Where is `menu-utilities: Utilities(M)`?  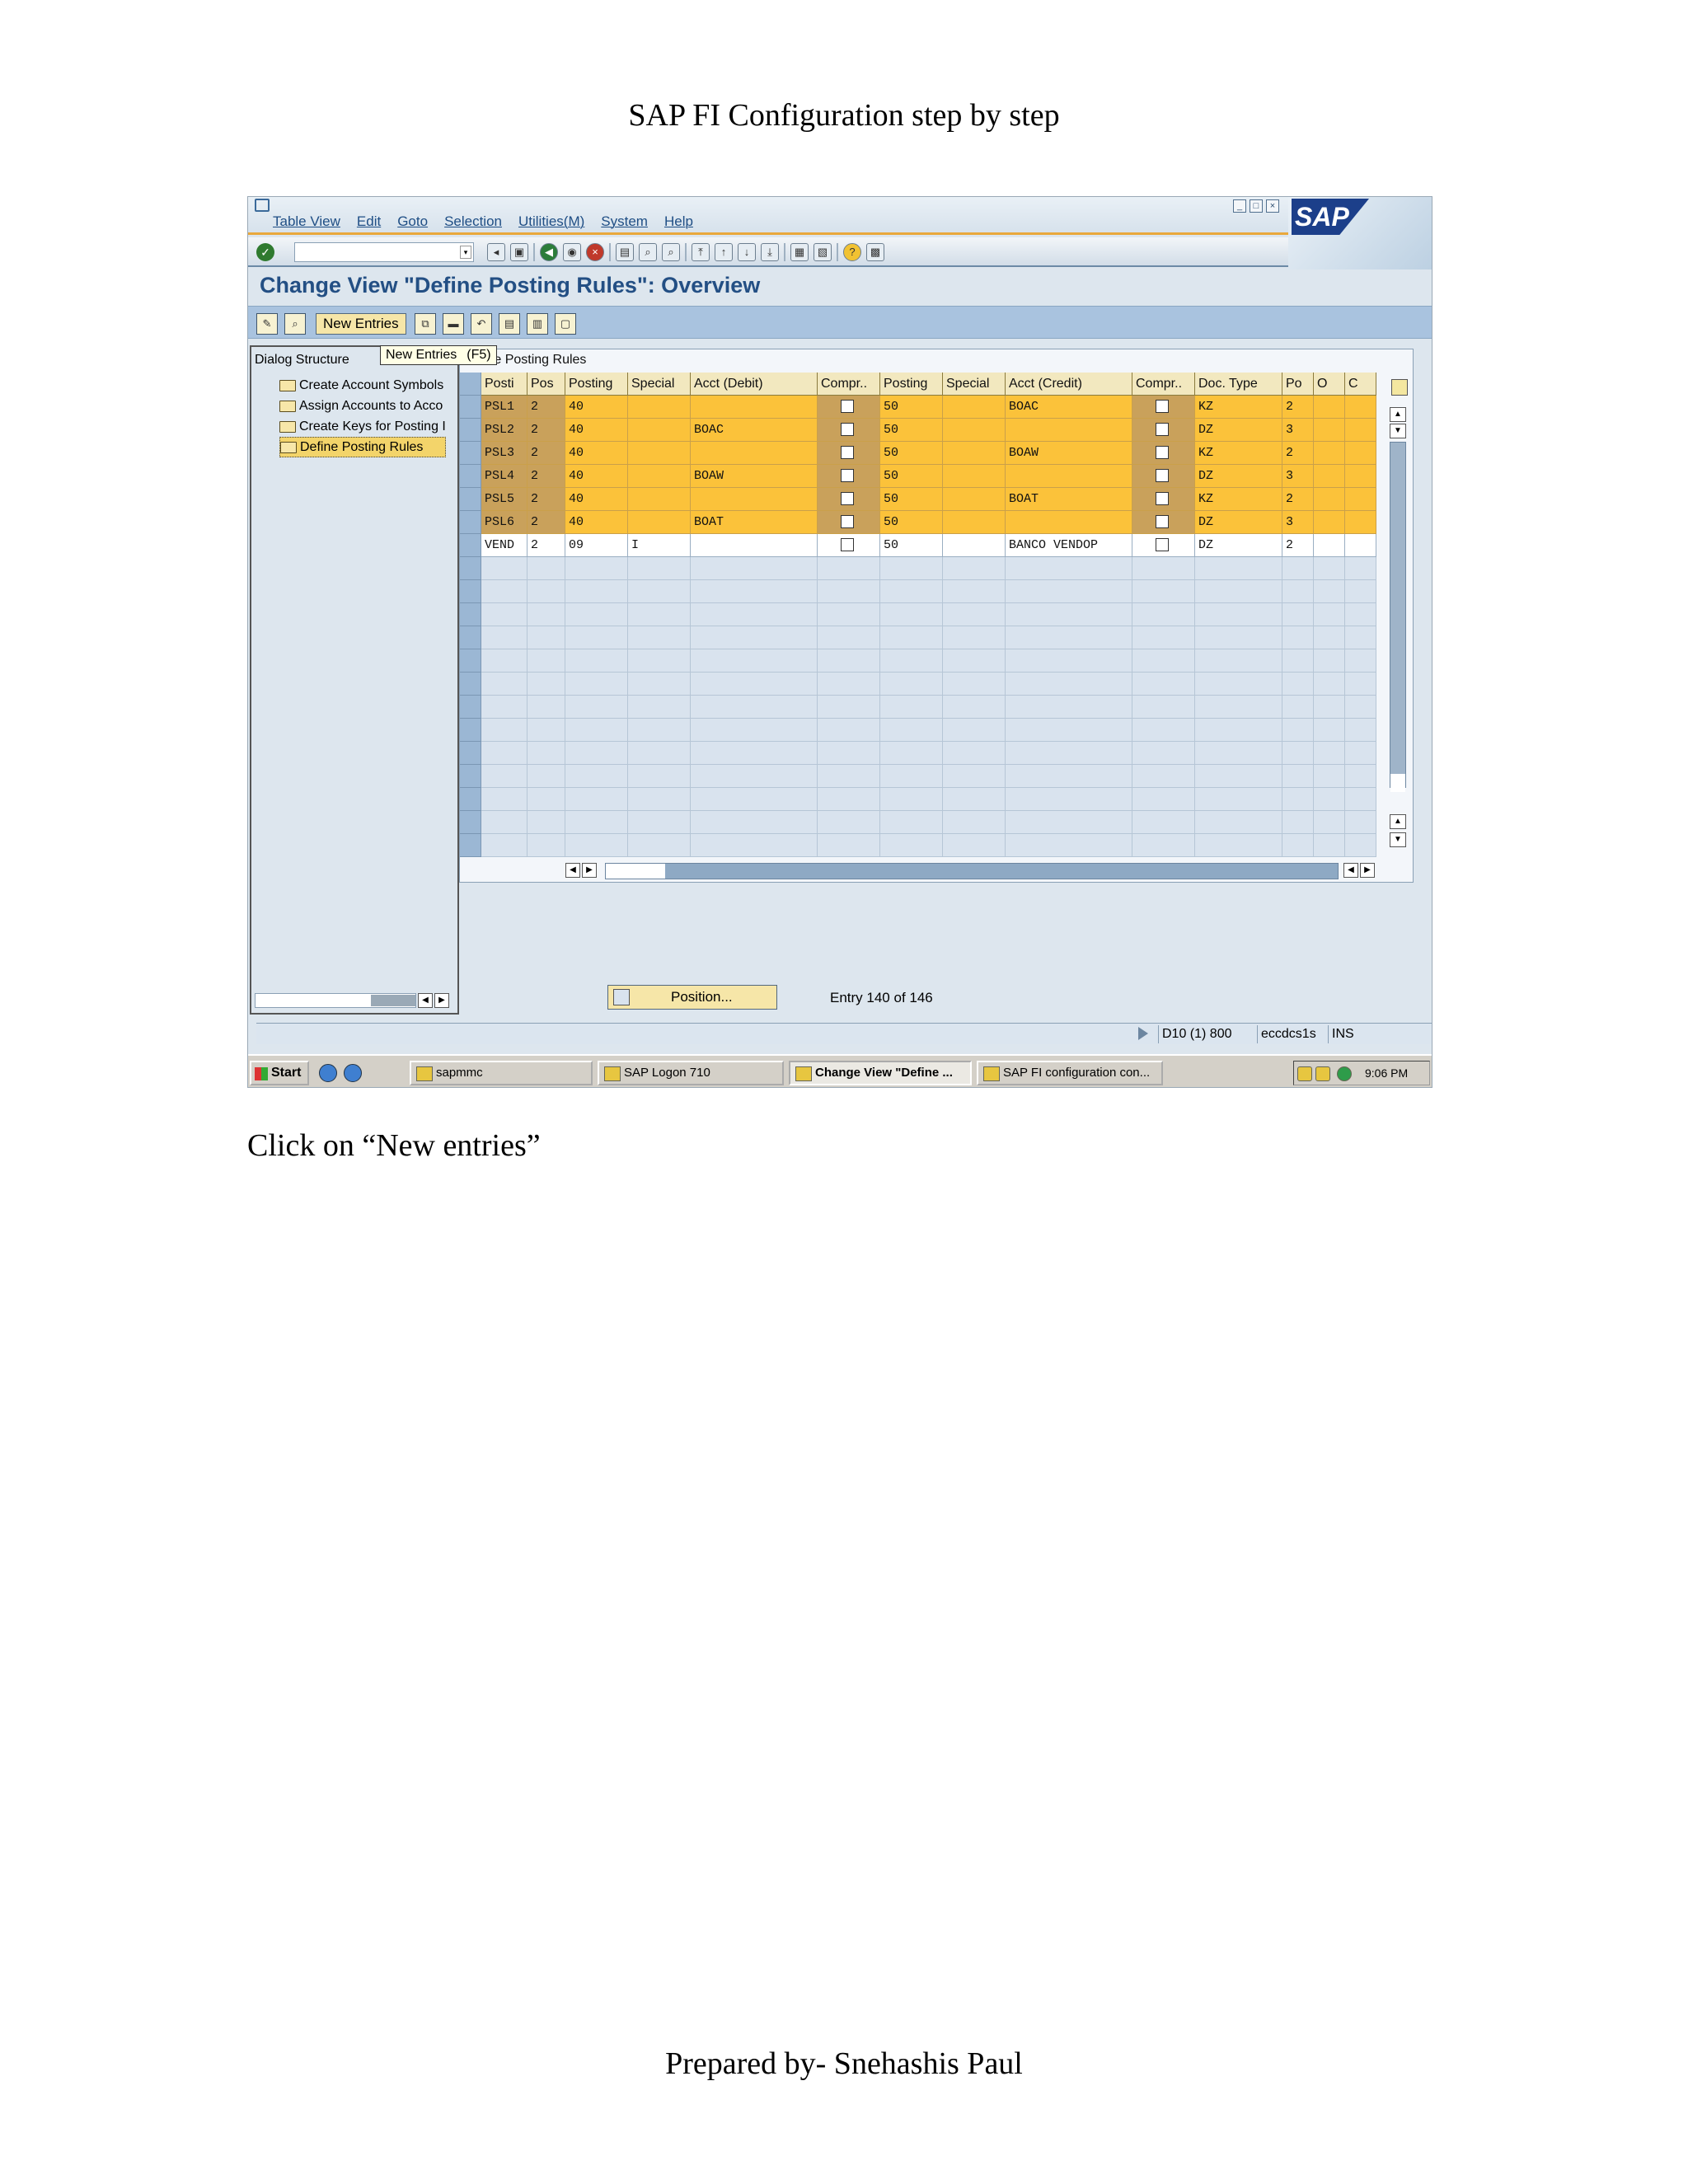 menu-utilities: Utilities(M) is located at coordinates (551, 221).